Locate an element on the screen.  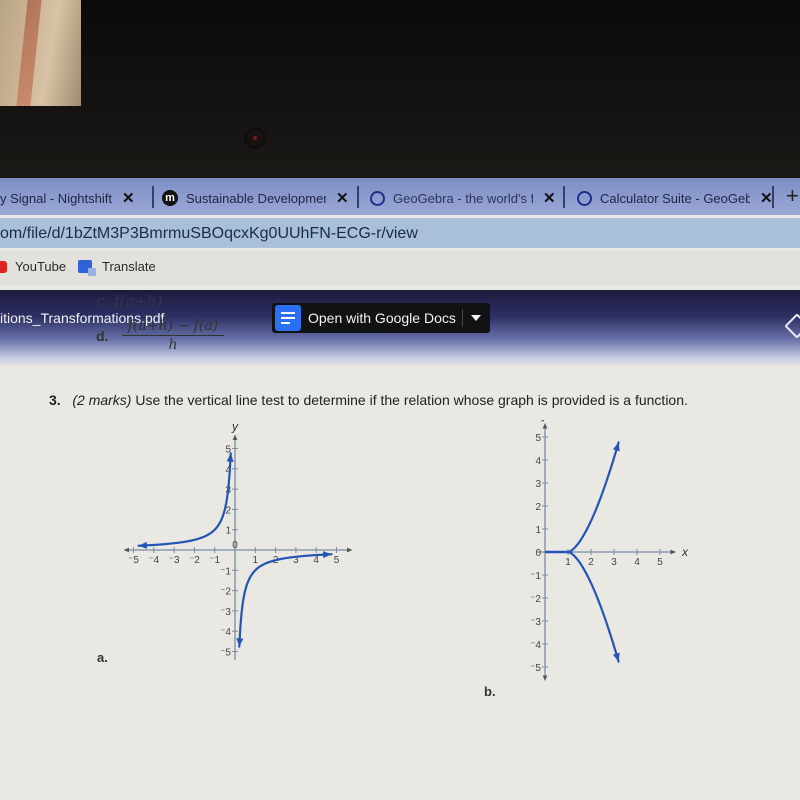
upper-branch-curve-arrow is located at coordinates (616, 447).